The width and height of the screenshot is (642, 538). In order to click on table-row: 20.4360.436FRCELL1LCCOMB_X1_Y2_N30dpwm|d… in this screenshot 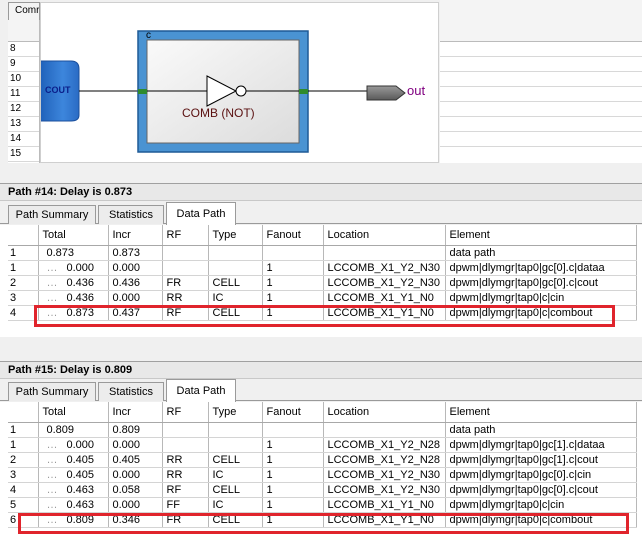, I will do `click(322, 283)`.